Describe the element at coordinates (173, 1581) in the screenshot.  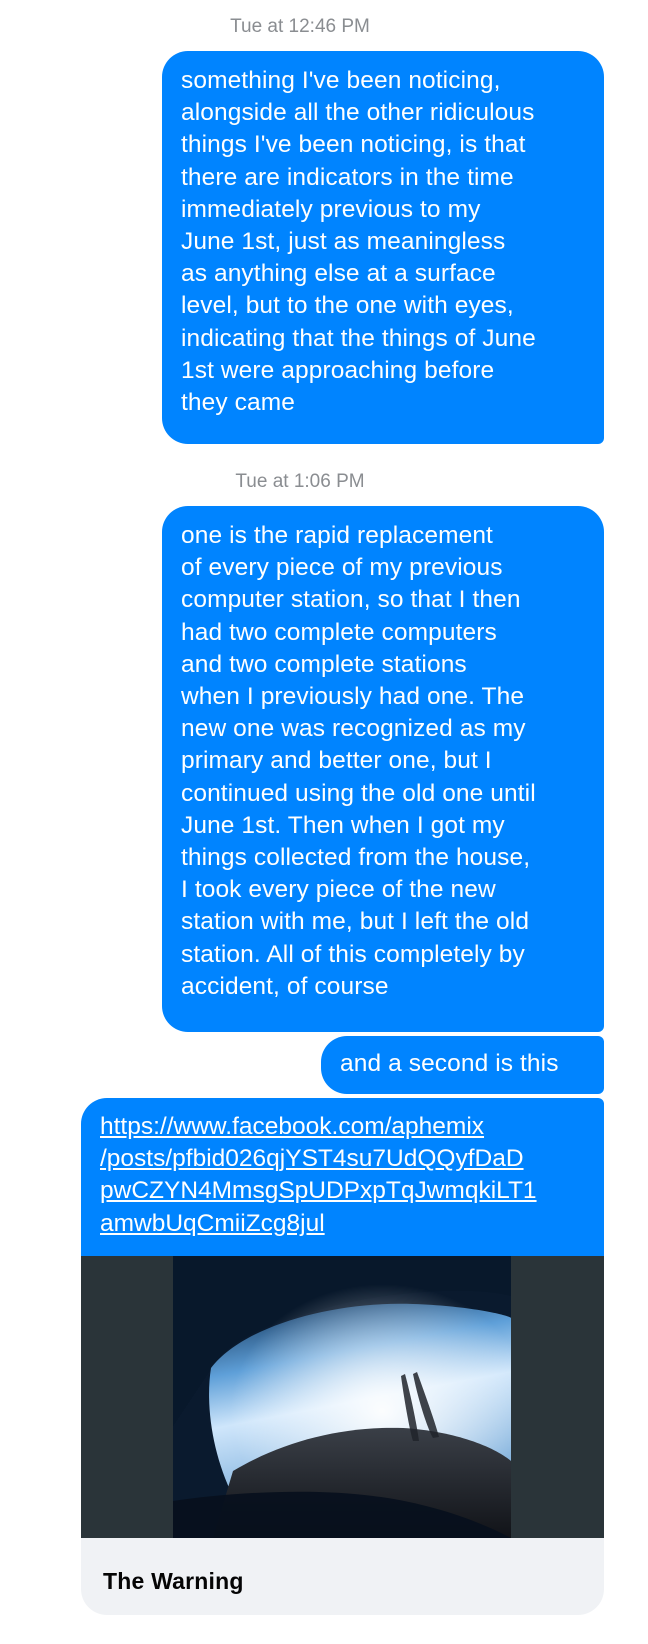
I see `link-title: The Warning` at that location.